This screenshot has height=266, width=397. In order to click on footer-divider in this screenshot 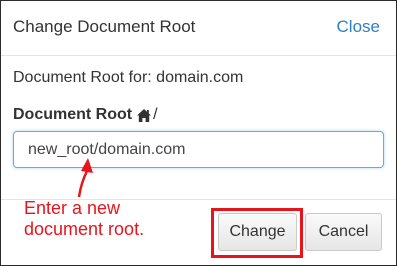, I will do `click(198, 199)`.